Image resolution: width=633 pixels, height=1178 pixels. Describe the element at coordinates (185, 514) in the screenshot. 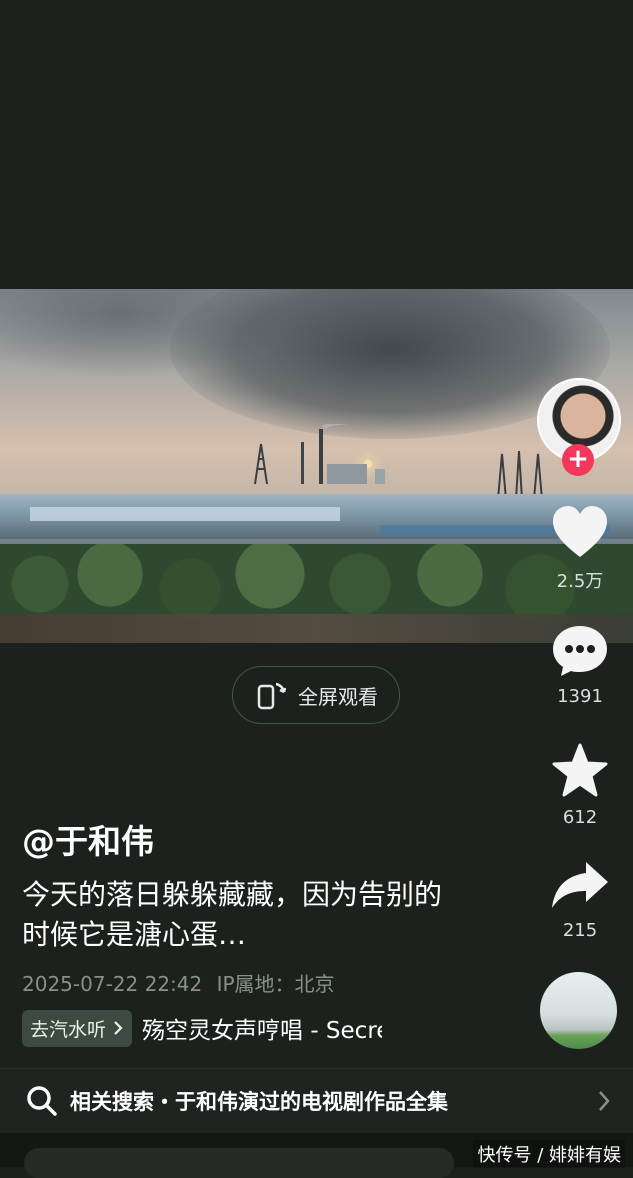

I see `video-roof` at that location.